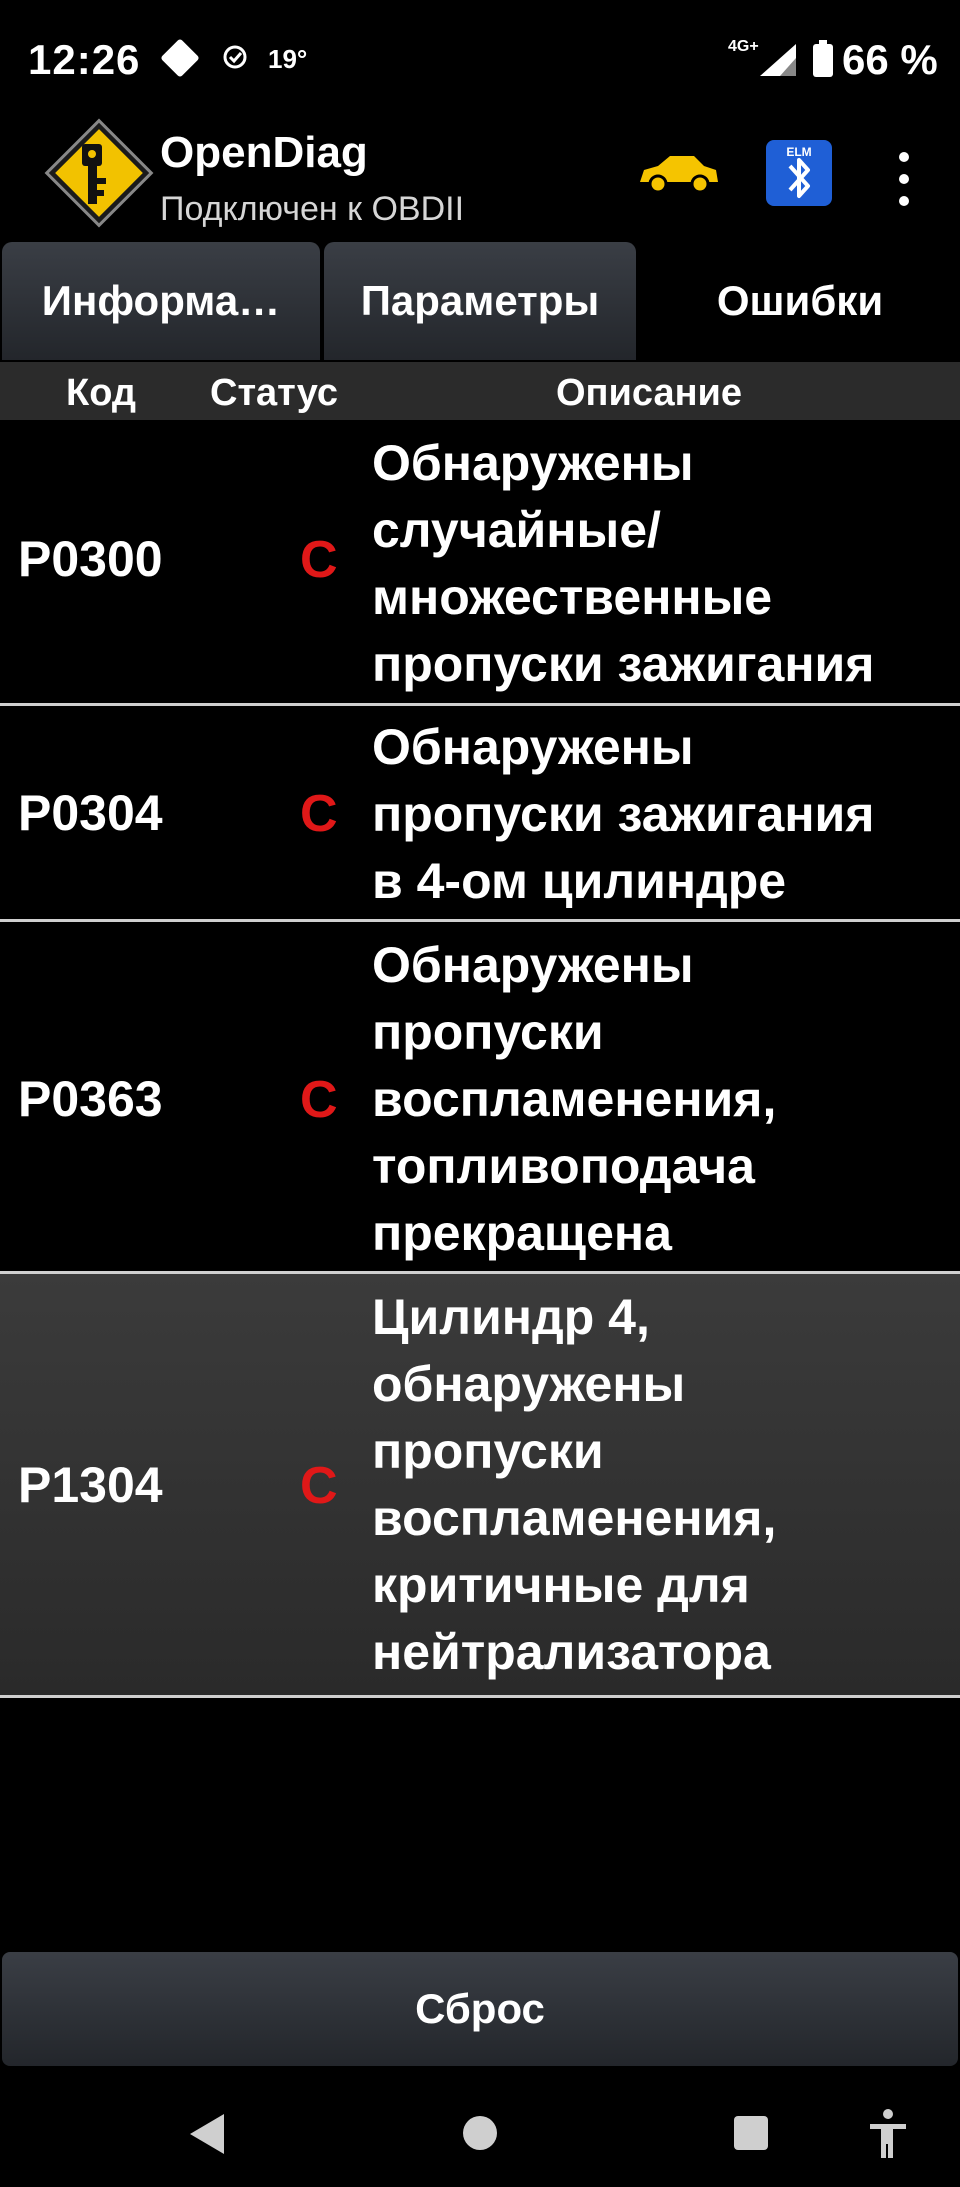 This screenshot has width=960, height=2187. Describe the element at coordinates (480, 2009) in the screenshot. I see `reset-button: Сброс` at that location.